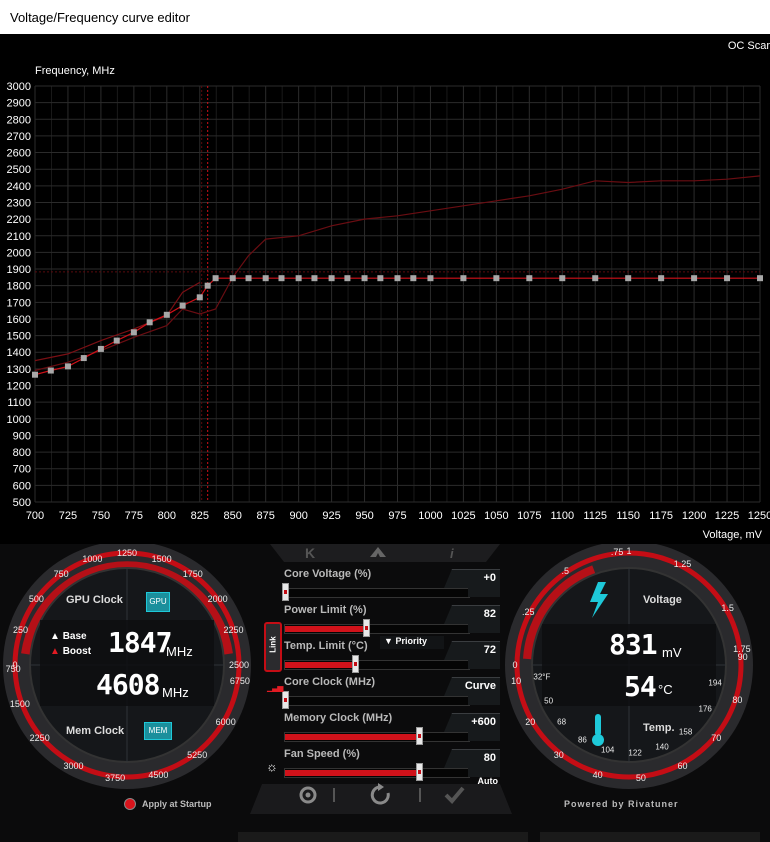  Describe the element at coordinates (628, 516) in the screenshot. I see `x-tick-label: 1150` at that location.